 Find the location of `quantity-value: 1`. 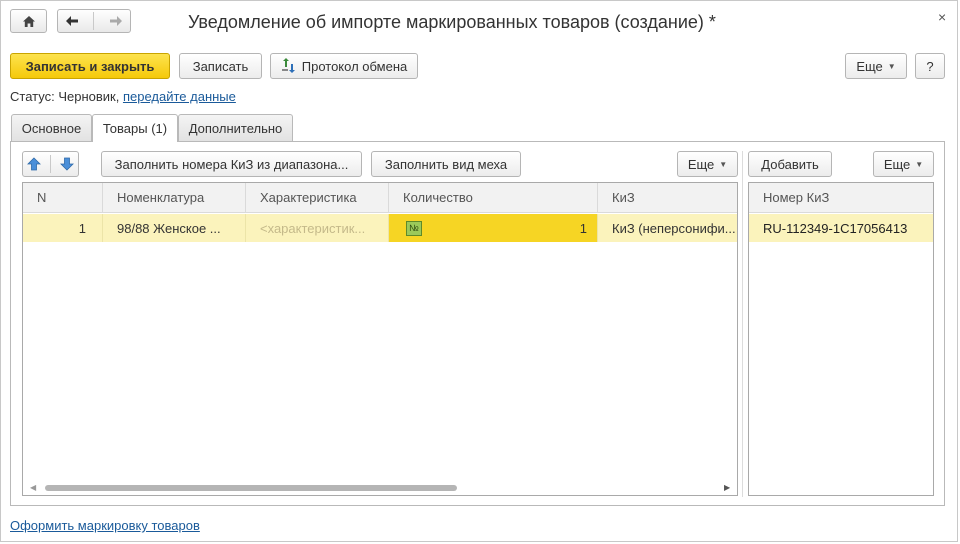

quantity-value: 1 is located at coordinates (583, 228).